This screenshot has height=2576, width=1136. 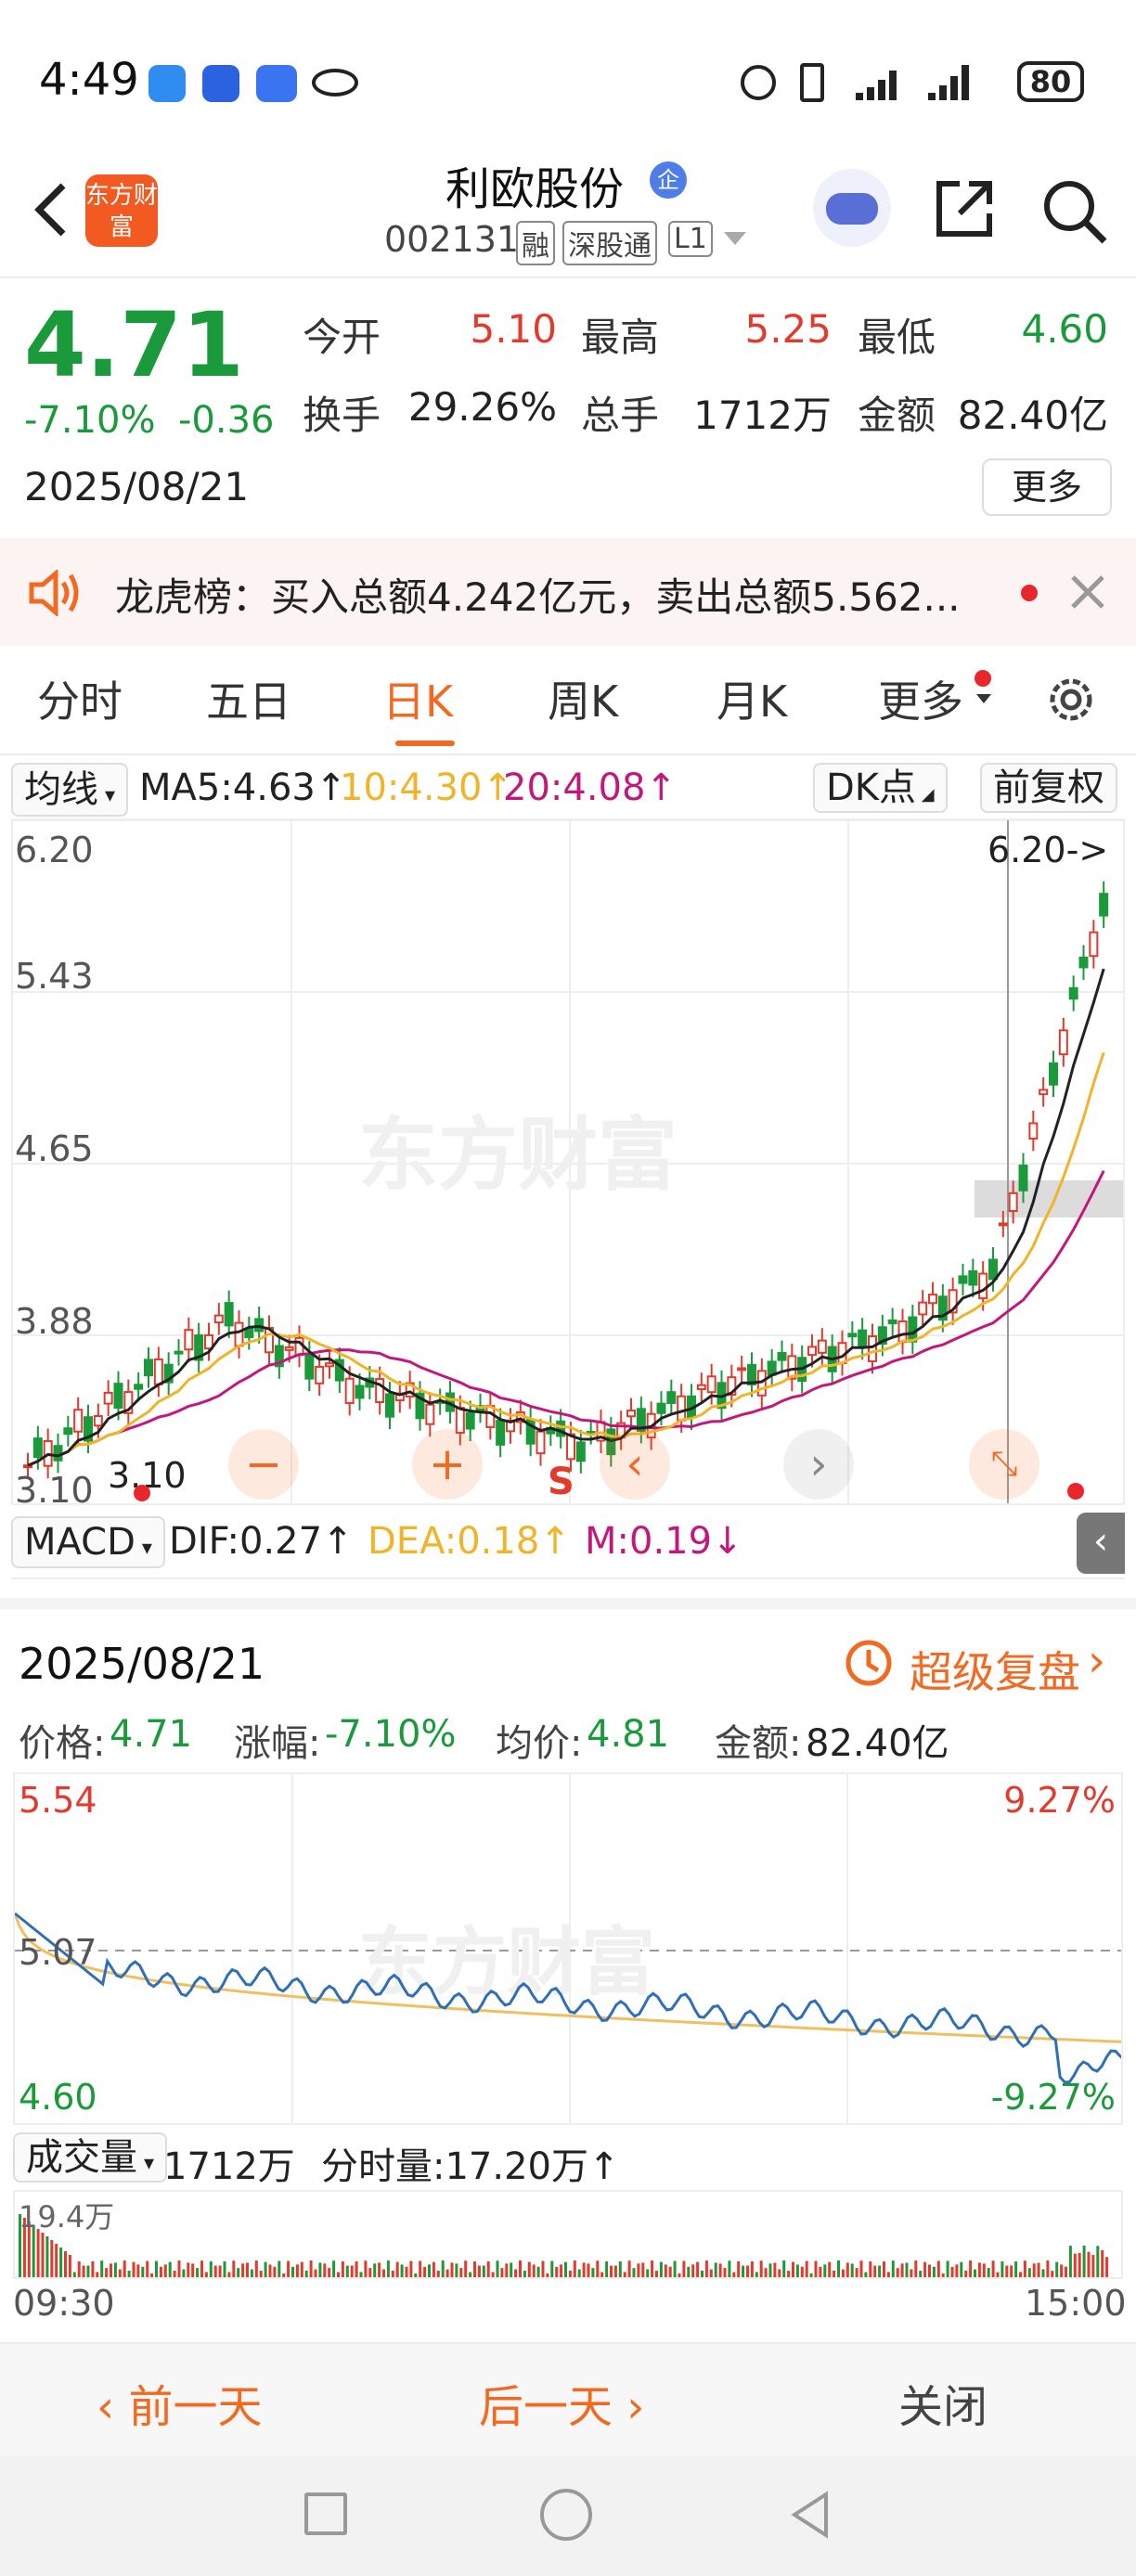 What do you see at coordinates (1074, 211) in the screenshot?
I see `search-icon` at bounding box center [1074, 211].